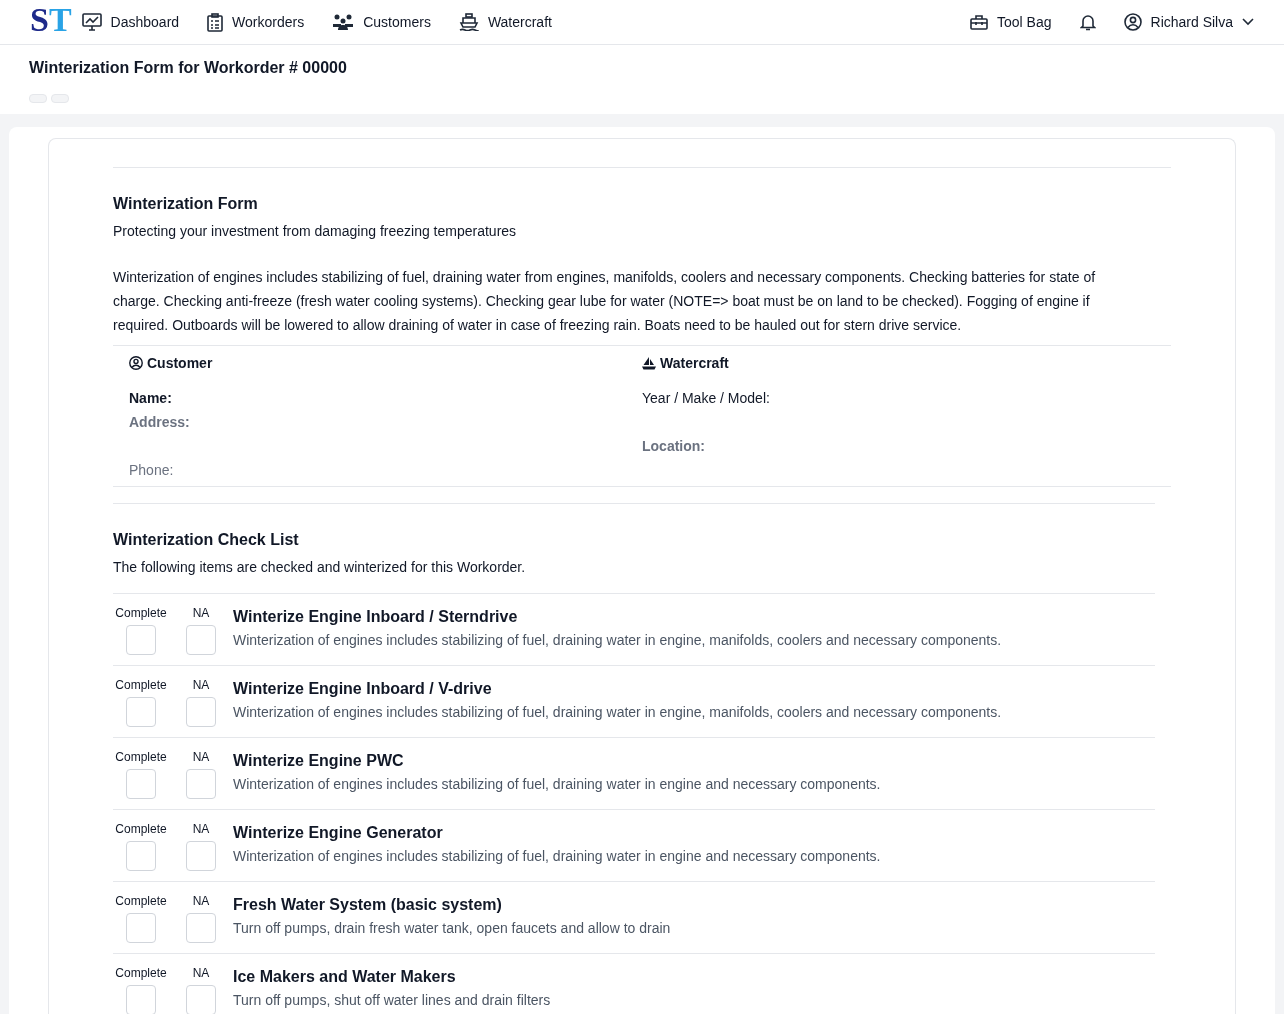 Image resolution: width=1284 pixels, height=1014 pixels. Describe the element at coordinates (160, 422) in the screenshot. I see `address-label: Address:` at that location.